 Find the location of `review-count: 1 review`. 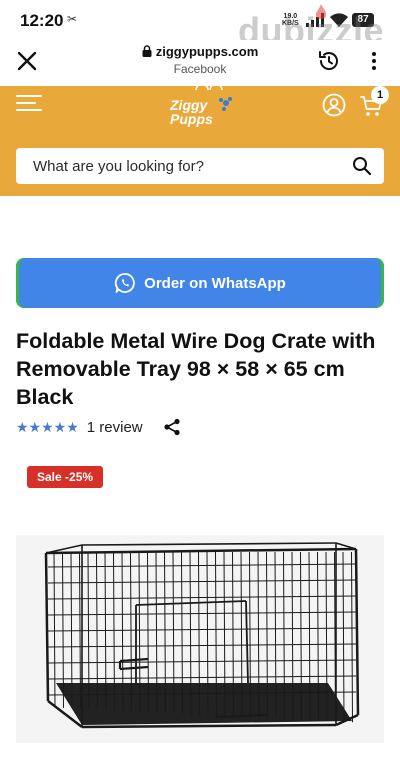

review-count: 1 review is located at coordinates (114, 427).